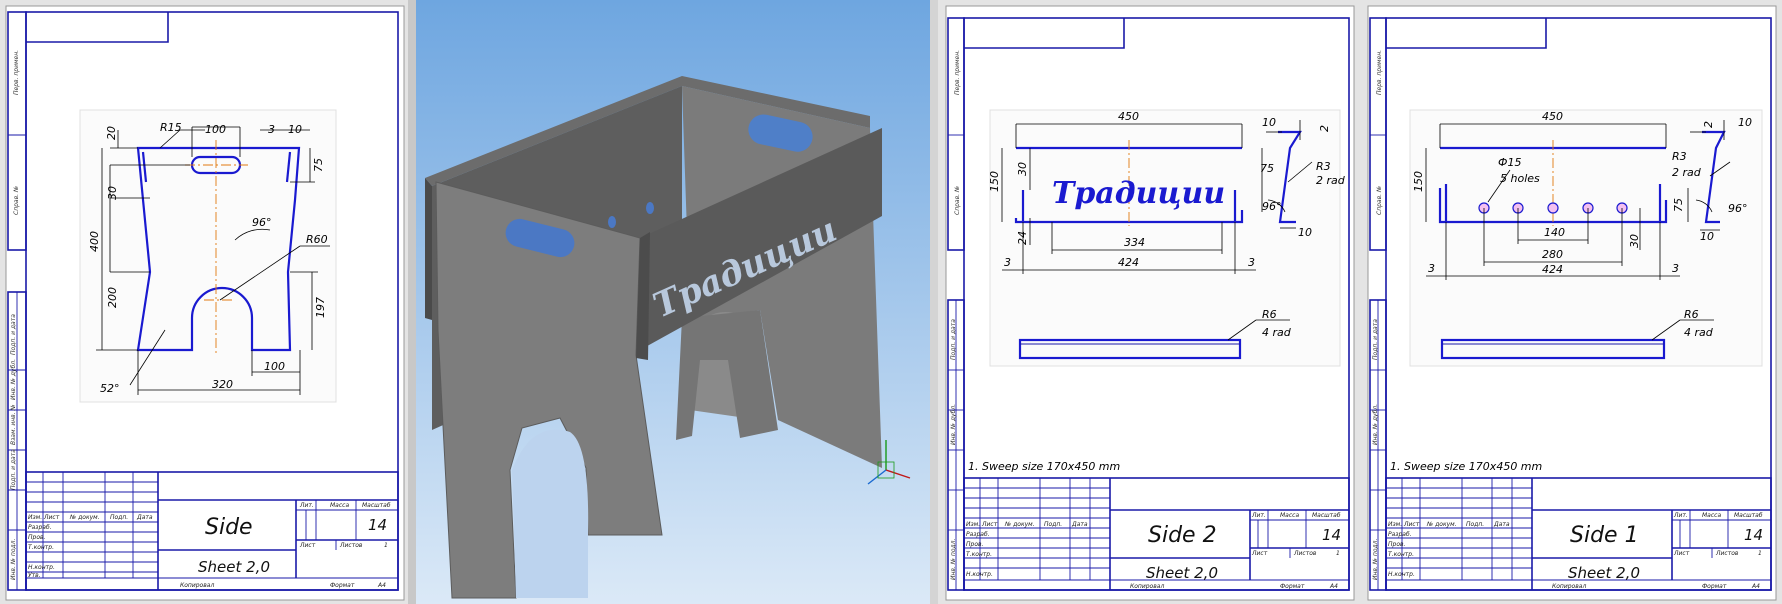 The image size is (1782, 604). What do you see at coordinates (1552, 254) in the screenshot?
I see `dim-280: 280` at bounding box center [1552, 254].